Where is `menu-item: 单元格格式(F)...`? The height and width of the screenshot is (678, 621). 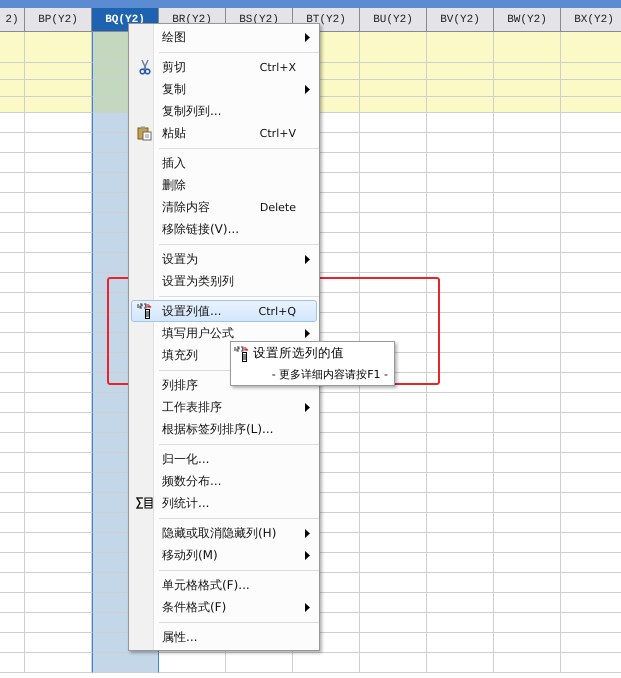 menu-item: 单元格格式(F)... is located at coordinates (224, 585).